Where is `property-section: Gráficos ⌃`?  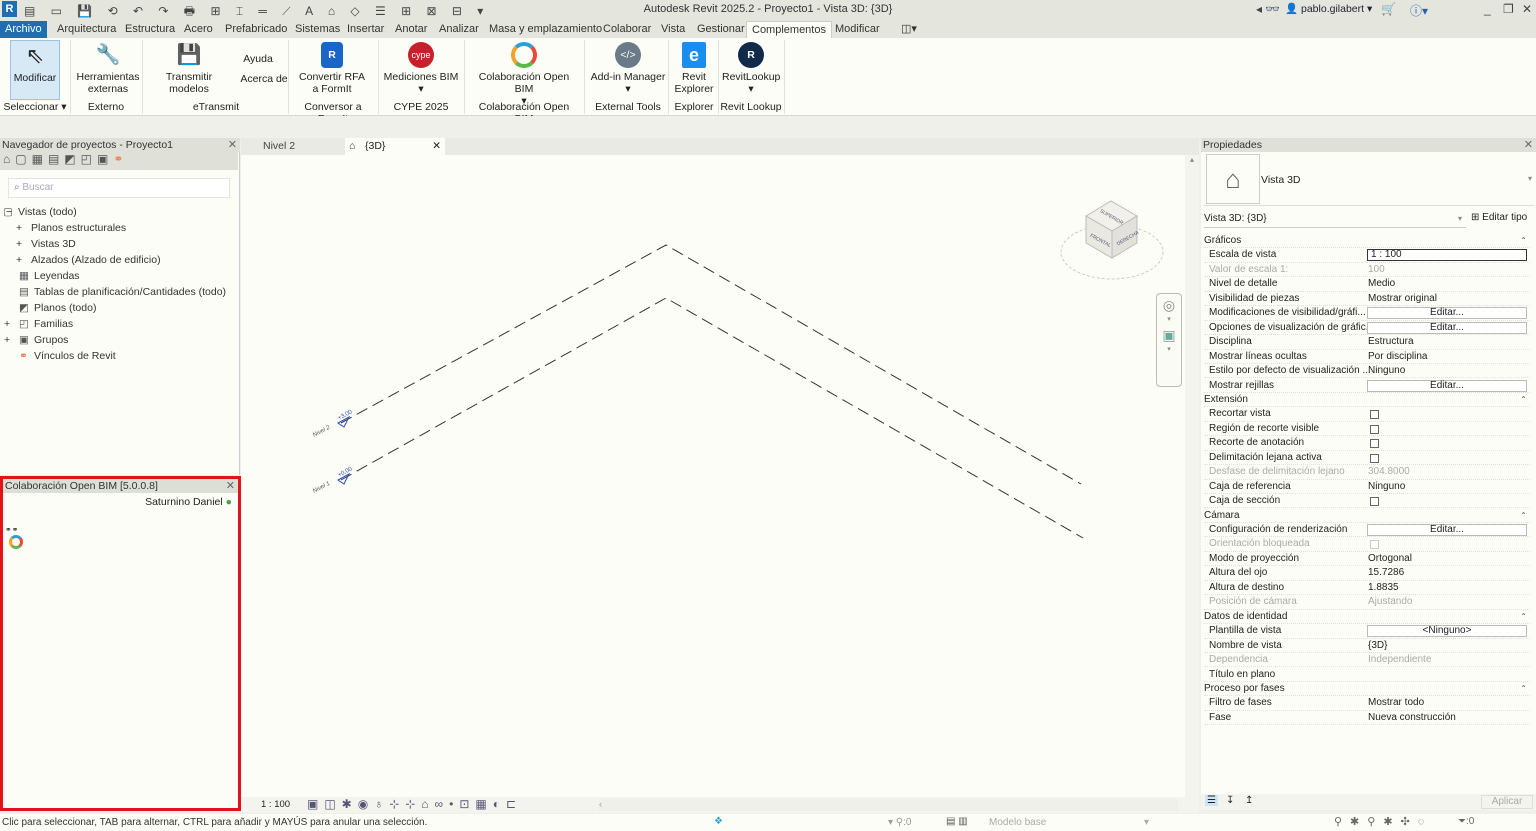
property-section: Gráficos ⌃ is located at coordinates (1367, 241).